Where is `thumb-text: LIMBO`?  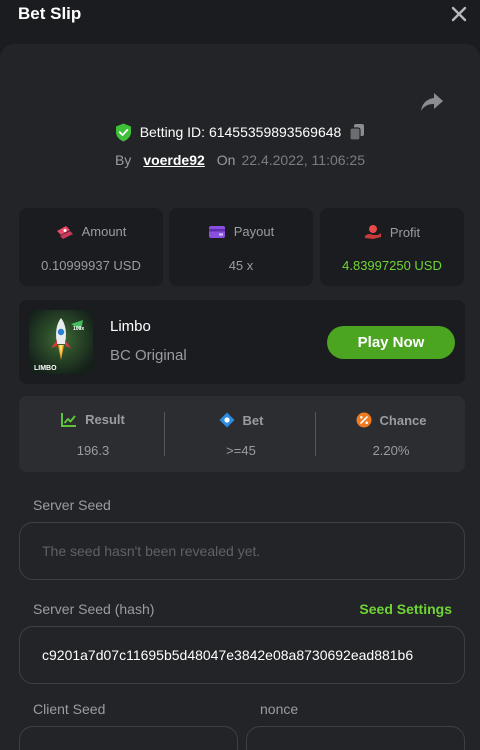
thumb-text: LIMBO is located at coordinates (45, 368).